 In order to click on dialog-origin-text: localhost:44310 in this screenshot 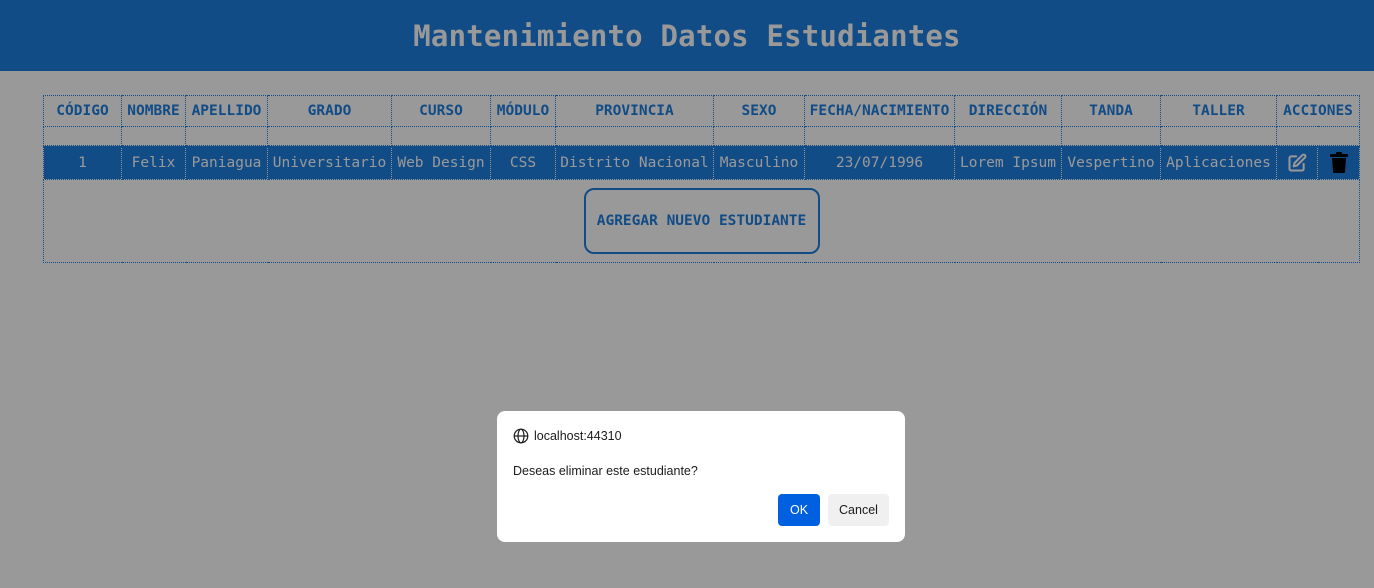, I will do `click(578, 436)`.